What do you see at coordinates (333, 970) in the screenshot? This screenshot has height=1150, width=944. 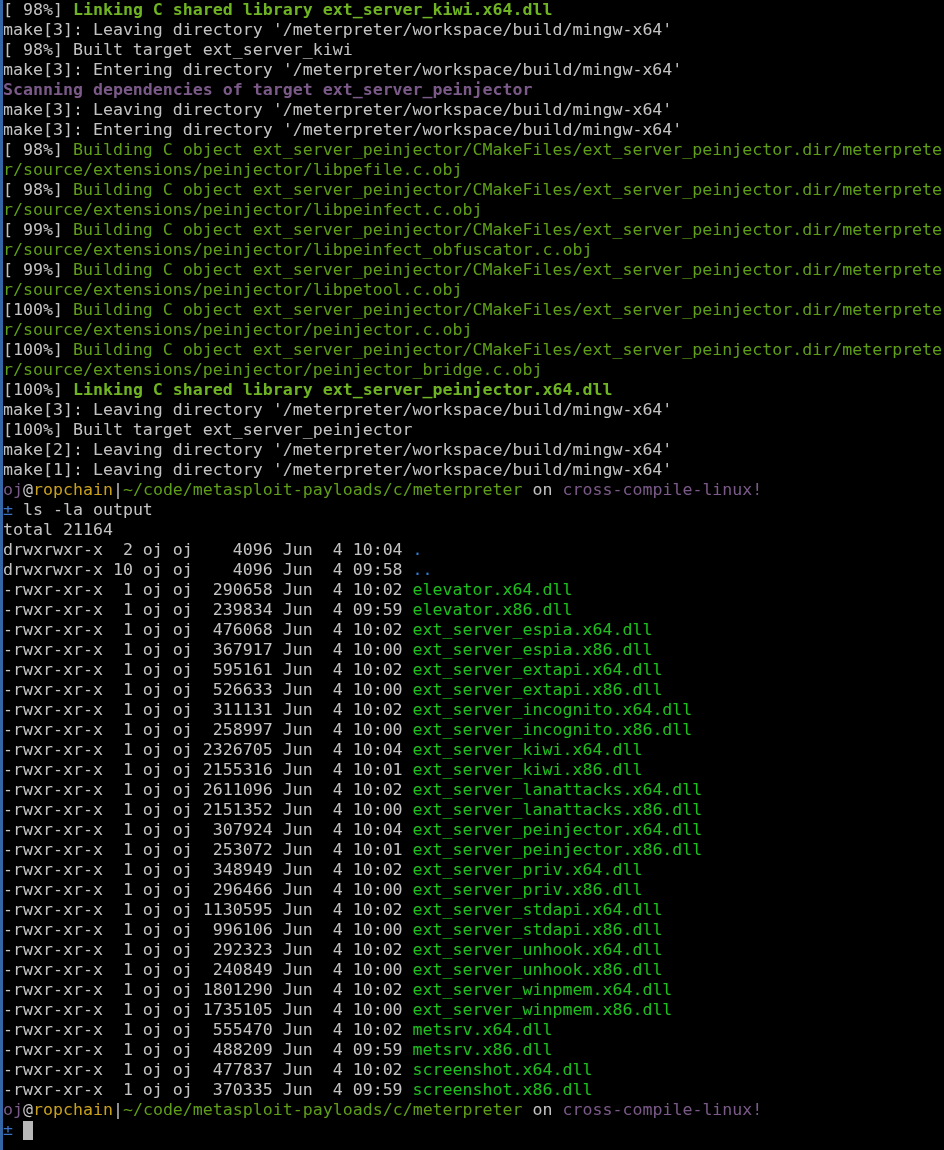 I see `terminal-line: -rwxr-xr-x 1 oj oj 240849 Jun 4 10:00 ext_server_unhook.x86.dll` at bounding box center [333, 970].